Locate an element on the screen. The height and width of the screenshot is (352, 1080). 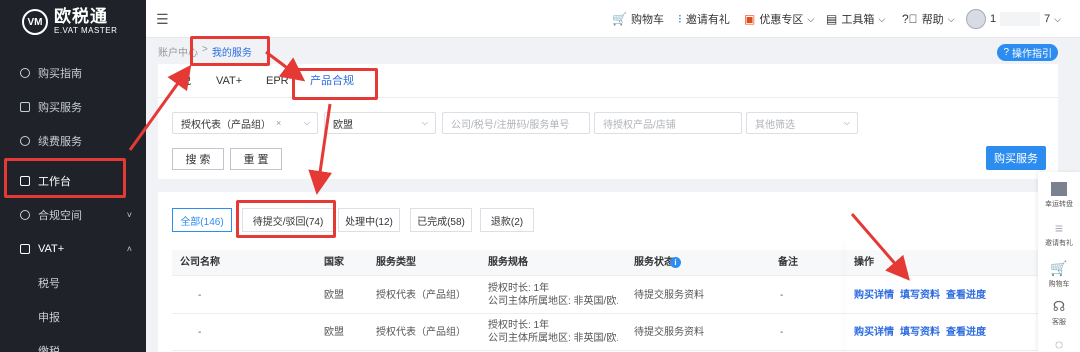
masked-username is located at coordinates (1020, 19).